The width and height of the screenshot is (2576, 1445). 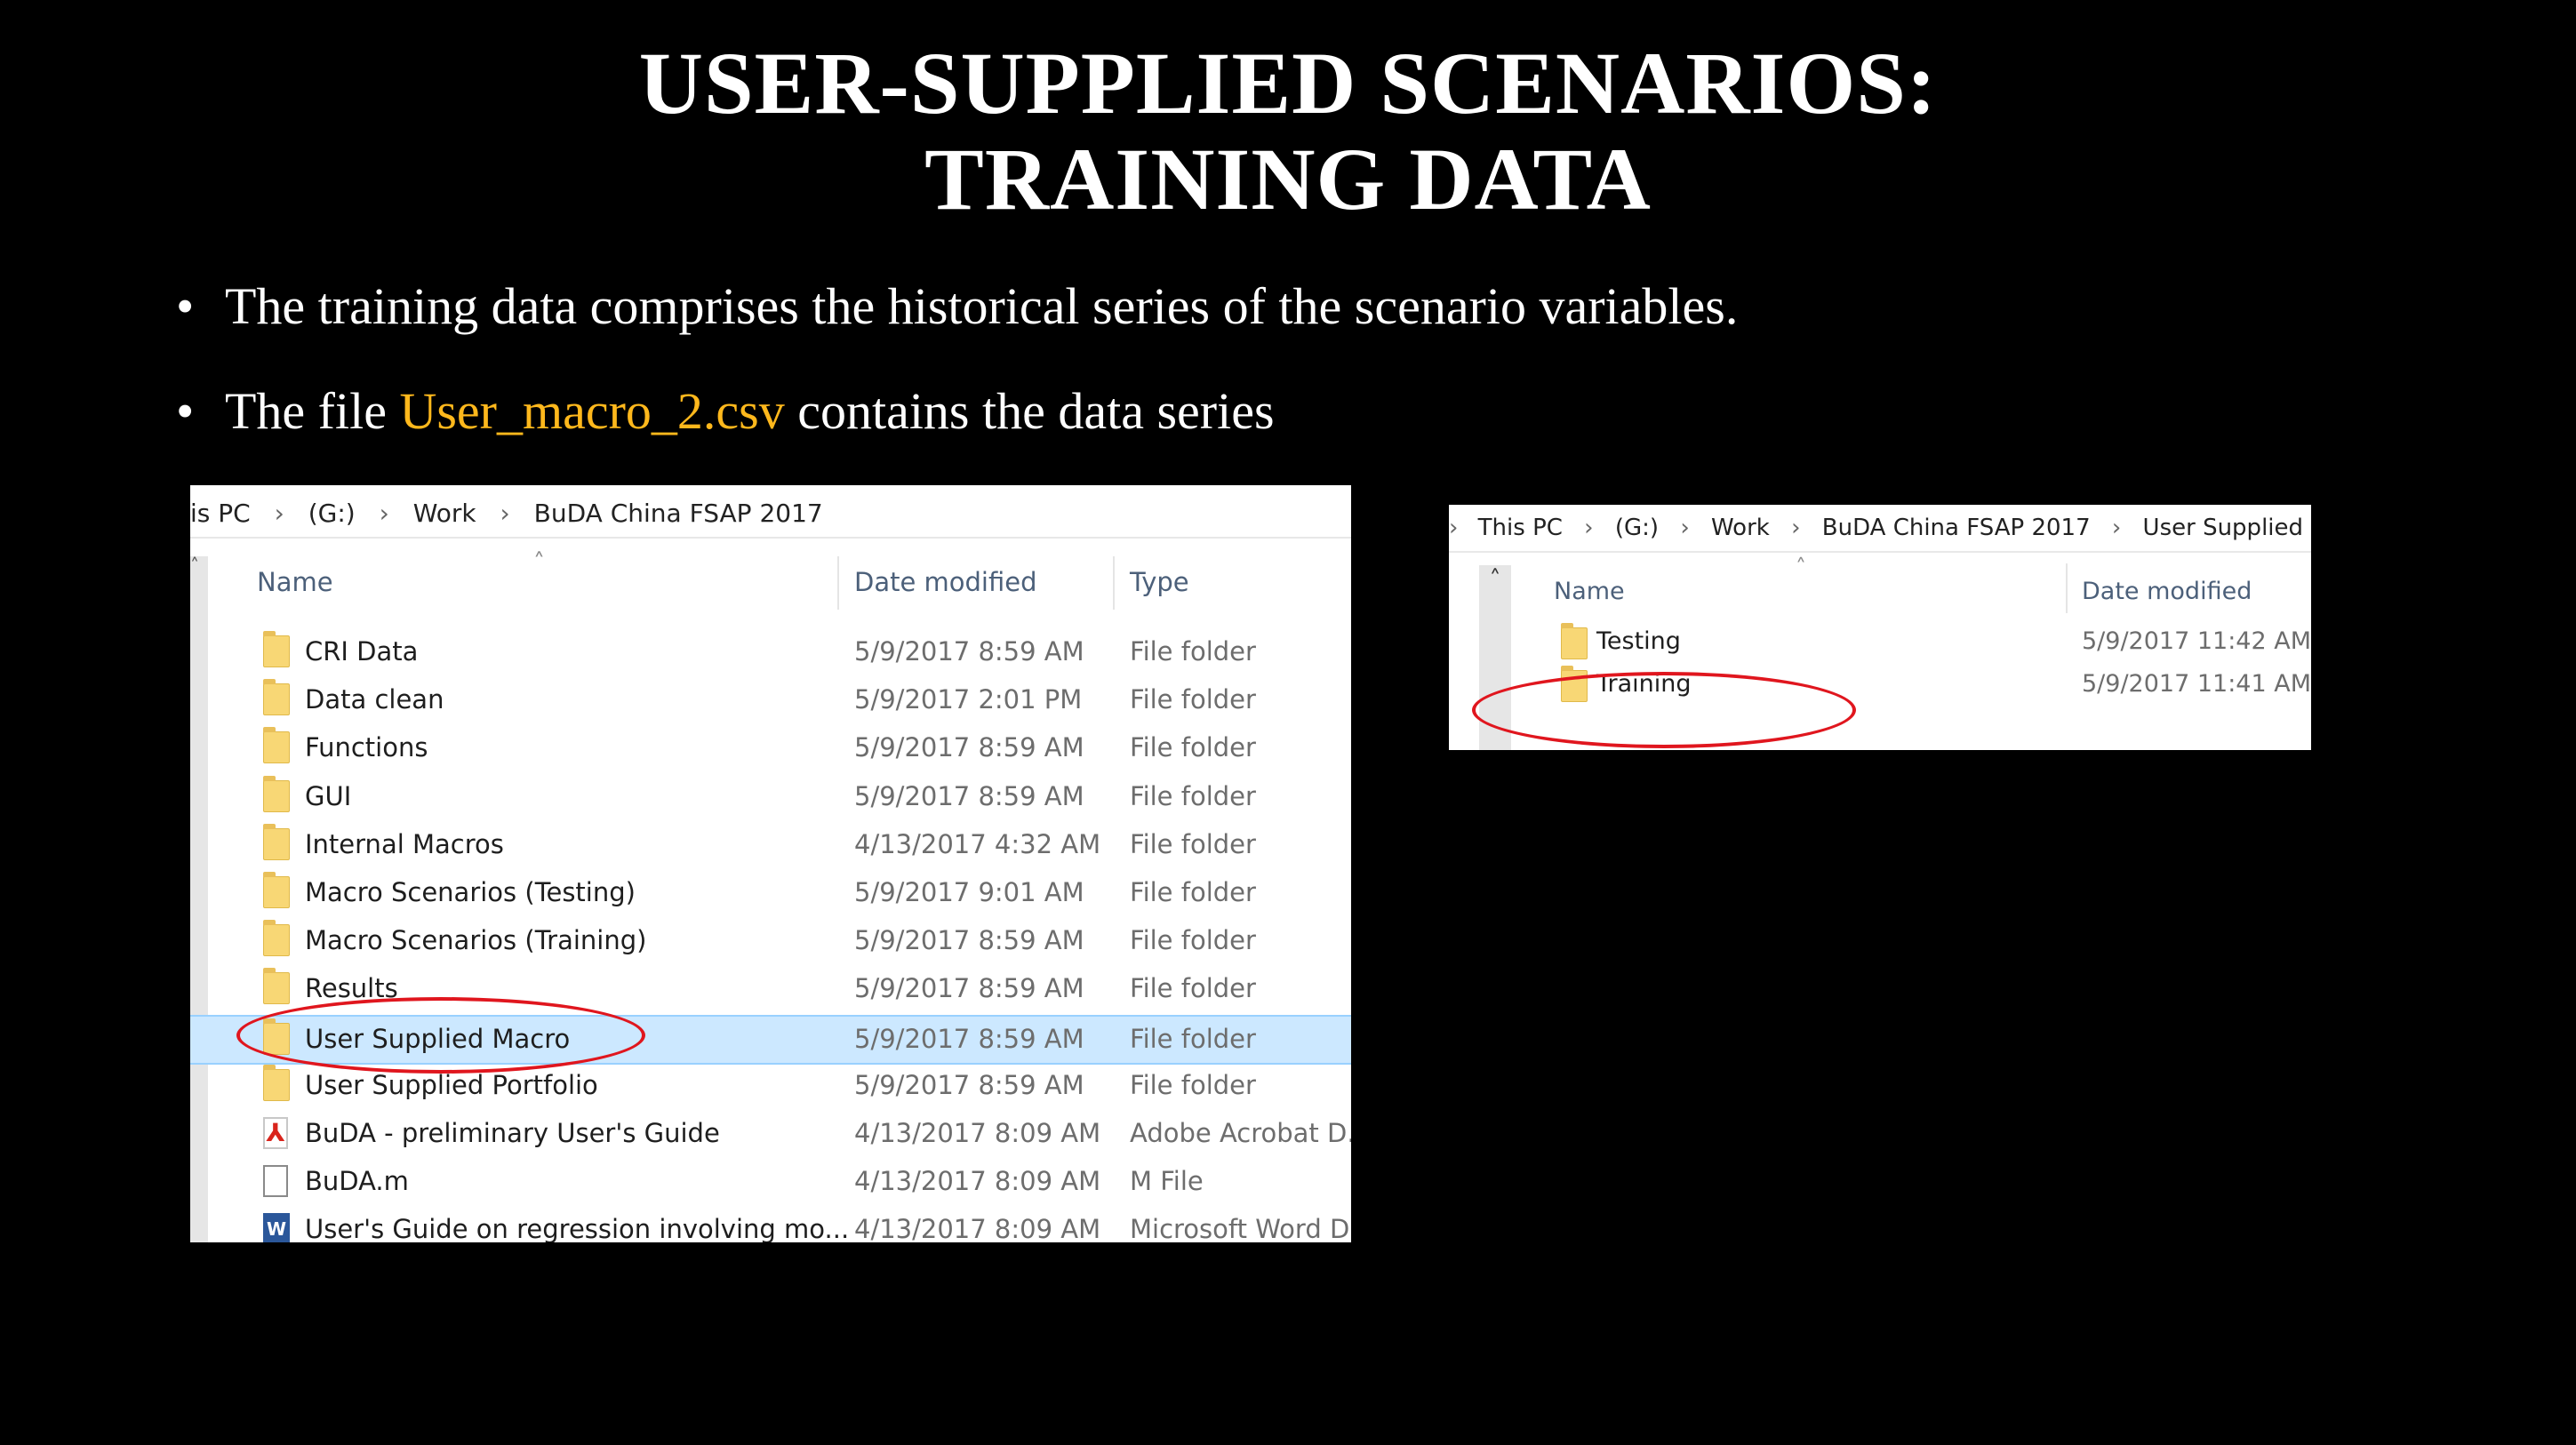 What do you see at coordinates (770, 748) in the screenshot?
I see `file-row: Functions 5/9/2017 8:59 AM File folder` at bounding box center [770, 748].